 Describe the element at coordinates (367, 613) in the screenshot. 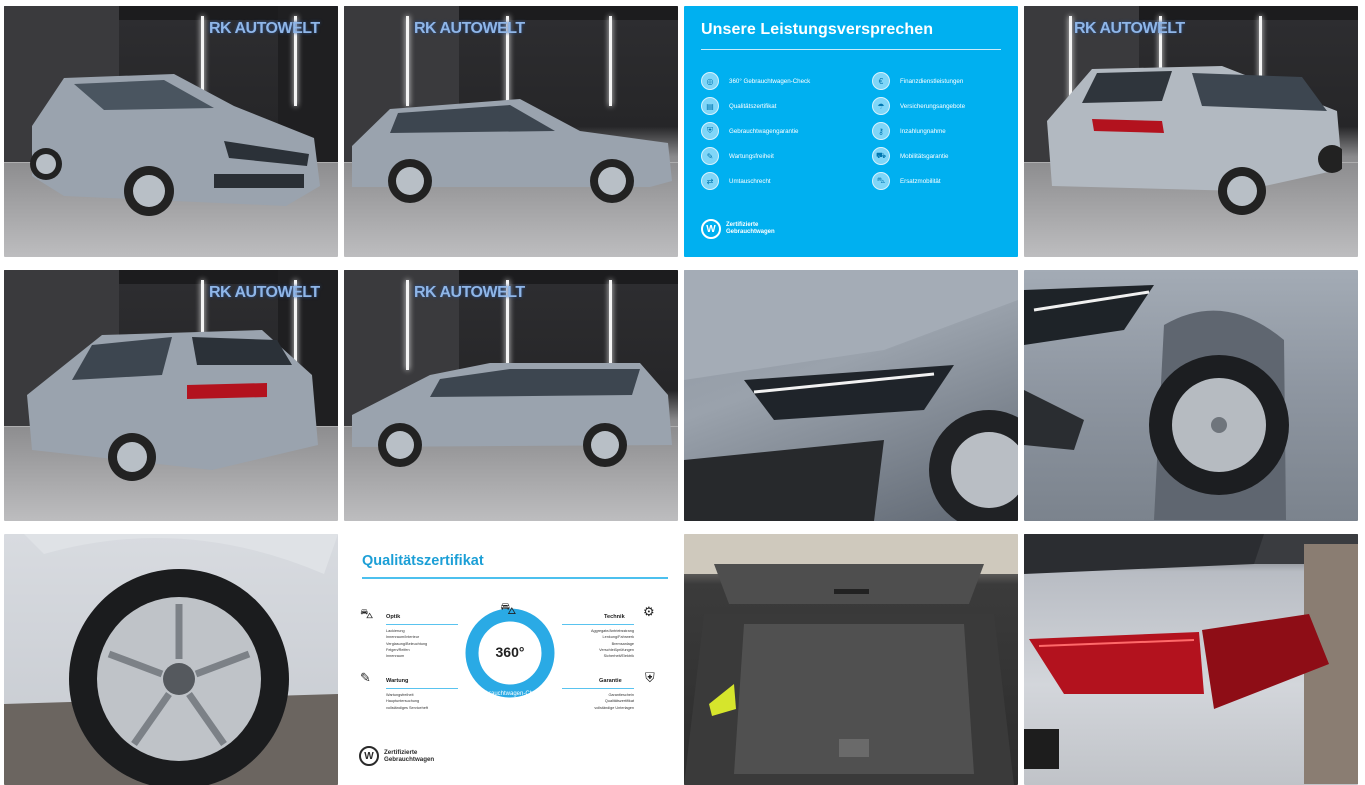

I see `car-spray-icon: ⛍` at that location.